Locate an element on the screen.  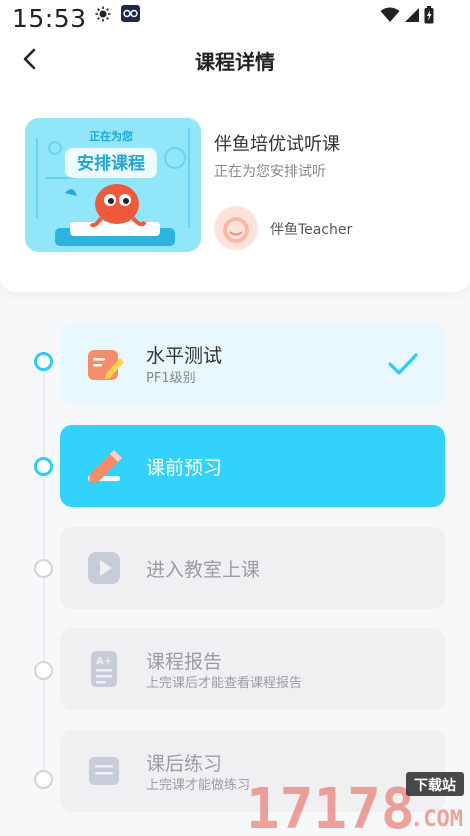
watermark-logo: 17178 下载站 .COM is located at coordinates (355, 803).